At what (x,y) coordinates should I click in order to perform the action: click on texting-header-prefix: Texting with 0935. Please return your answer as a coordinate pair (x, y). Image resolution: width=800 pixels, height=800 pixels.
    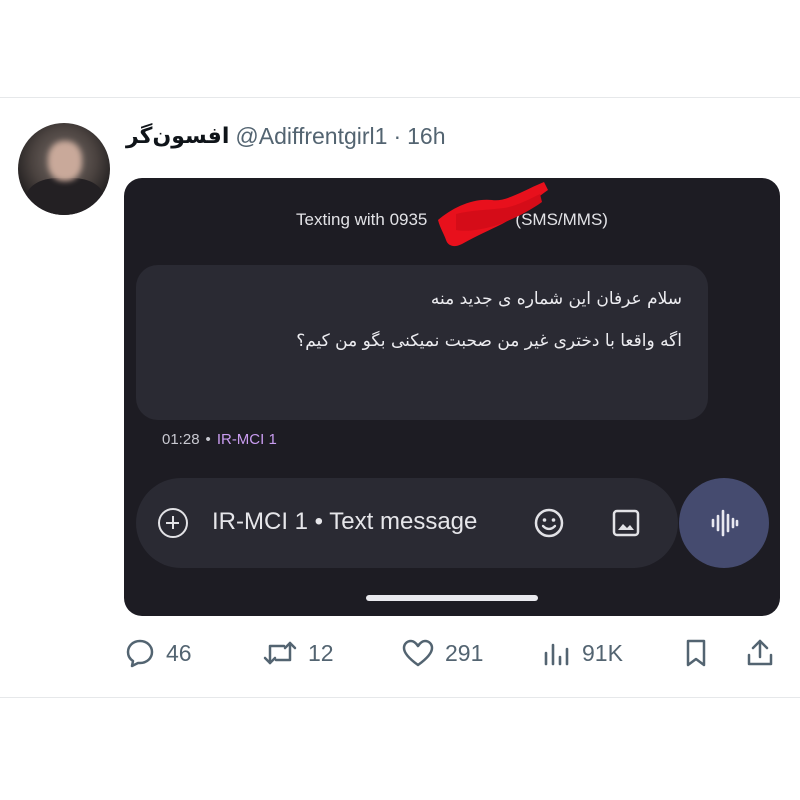
    Looking at the image, I should click on (362, 219).